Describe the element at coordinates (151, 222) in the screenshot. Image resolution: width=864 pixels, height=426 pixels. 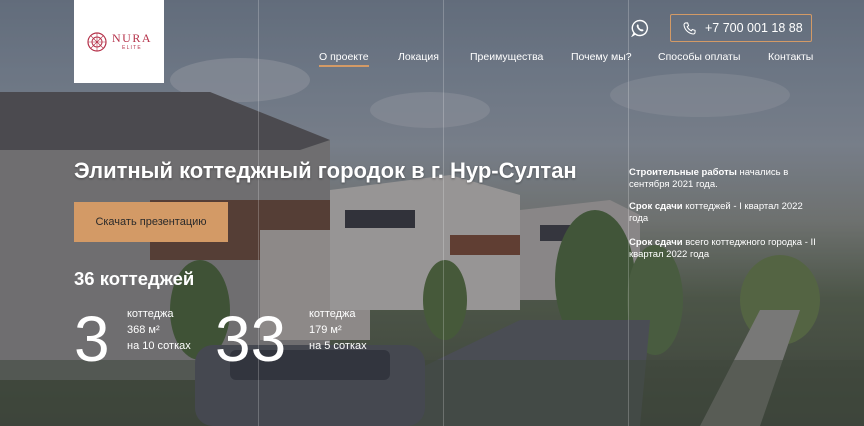
I see `download-presentation-button: Скачать презентацию` at that location.